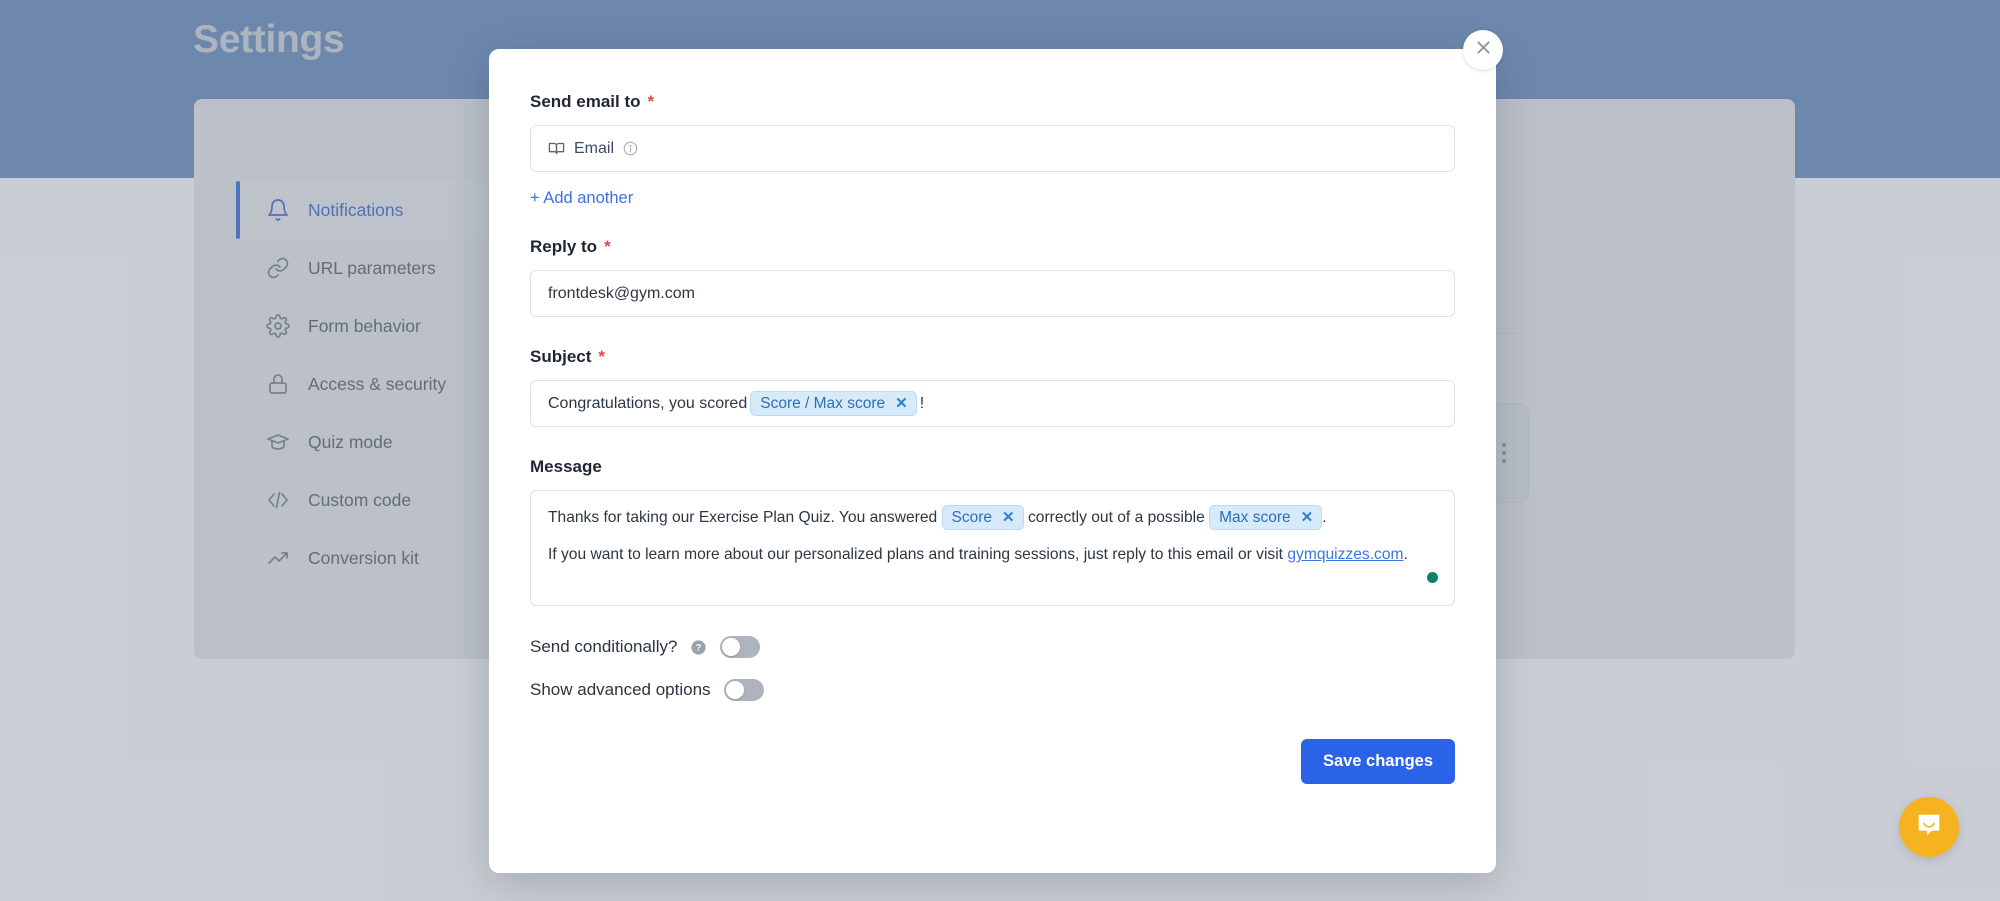 The image size is (2000, 901). I want to click on field-label-text: Message, so click(566, 466).